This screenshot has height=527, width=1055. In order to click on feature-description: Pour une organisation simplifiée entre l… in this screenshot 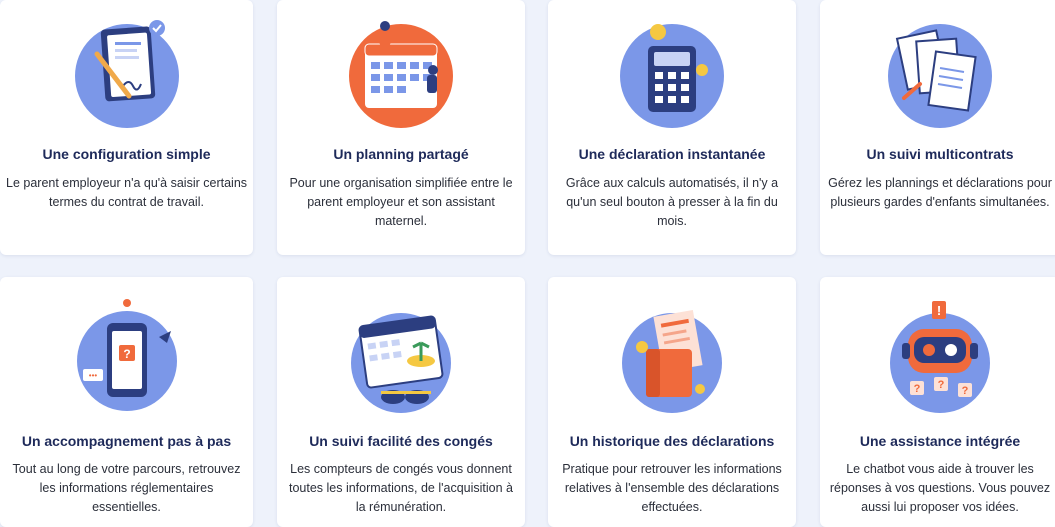, I will do `click(401, 202)`.